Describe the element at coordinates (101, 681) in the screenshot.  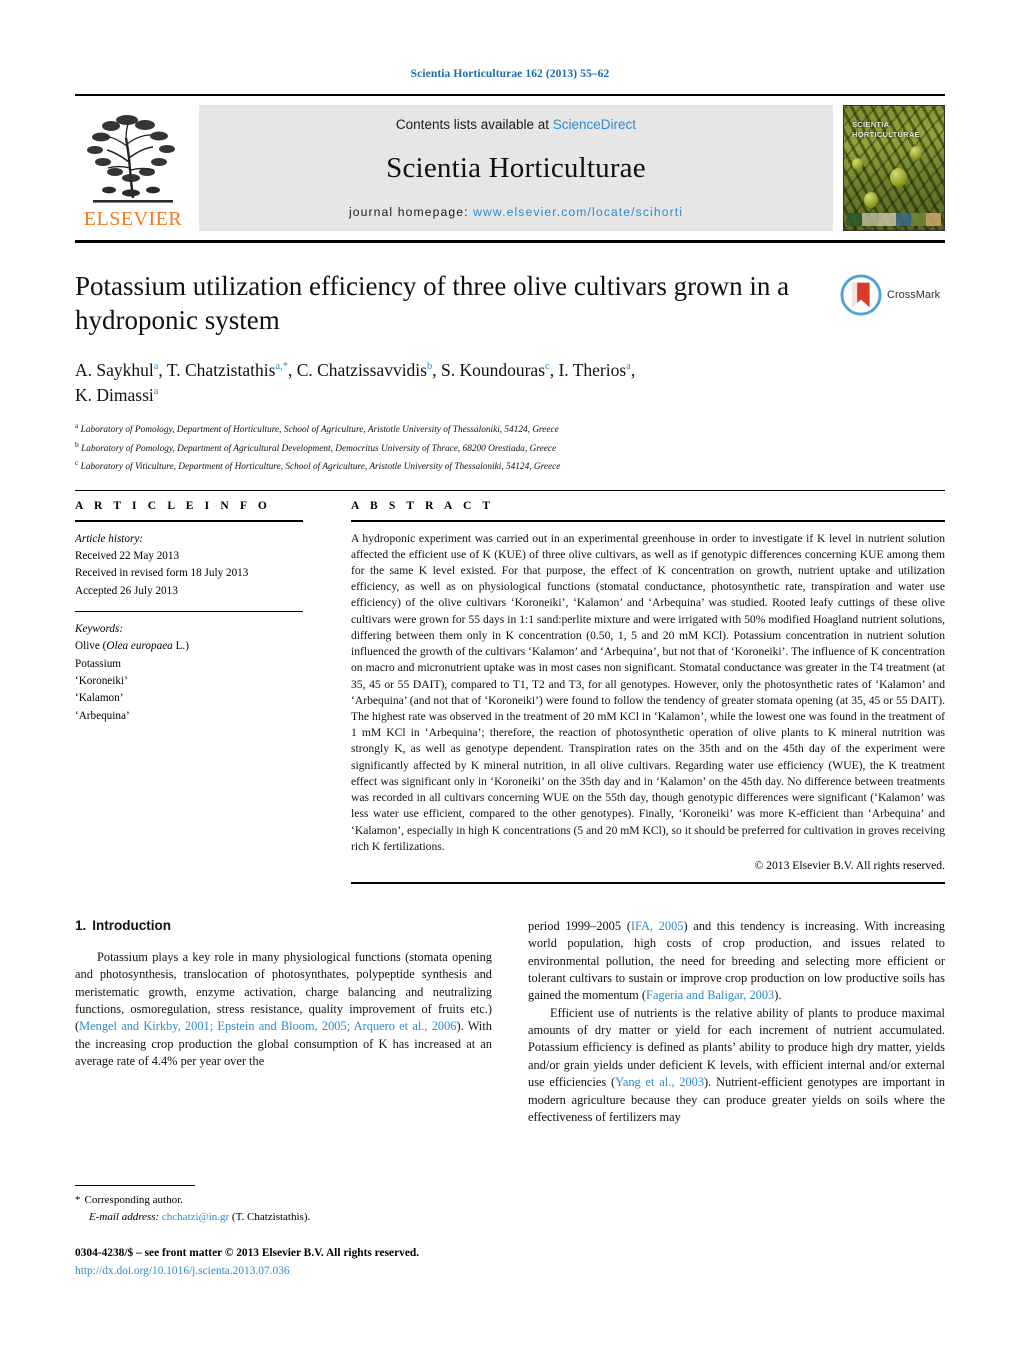
I see `keyword-item: ‘Koroneiki’` at that location.